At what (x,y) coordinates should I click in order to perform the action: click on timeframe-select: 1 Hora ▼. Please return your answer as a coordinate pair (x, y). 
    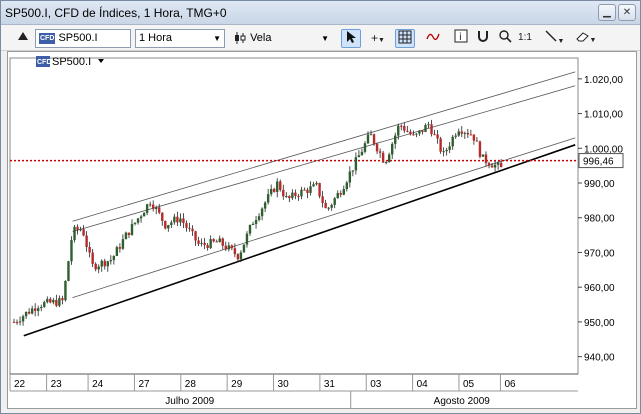
    Looking at the image, I should click on (180, 38).